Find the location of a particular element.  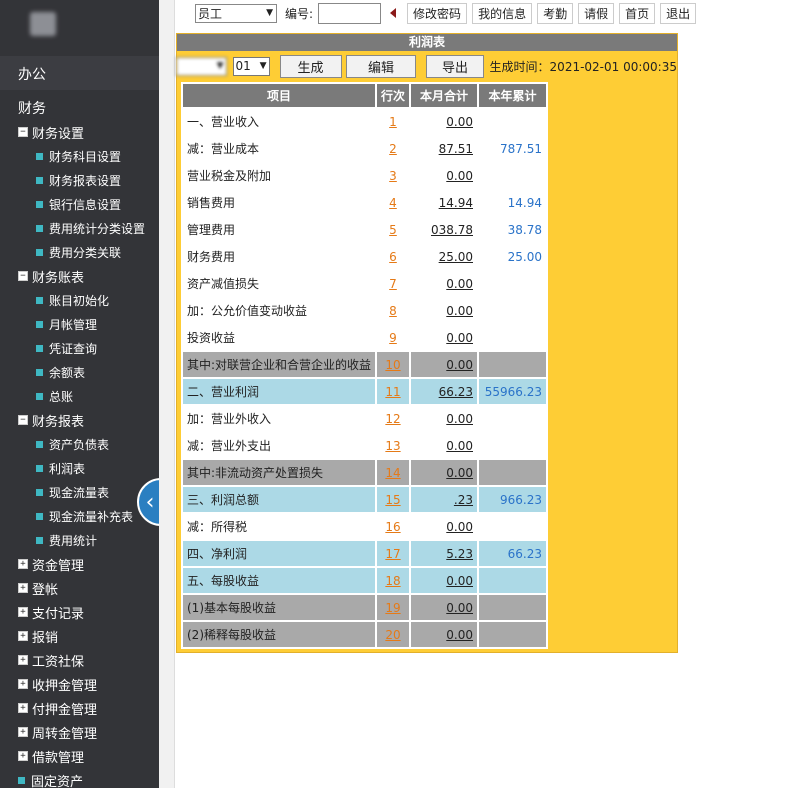

sidebar-item-label: 余额表 is located at coordinates (67, 372).